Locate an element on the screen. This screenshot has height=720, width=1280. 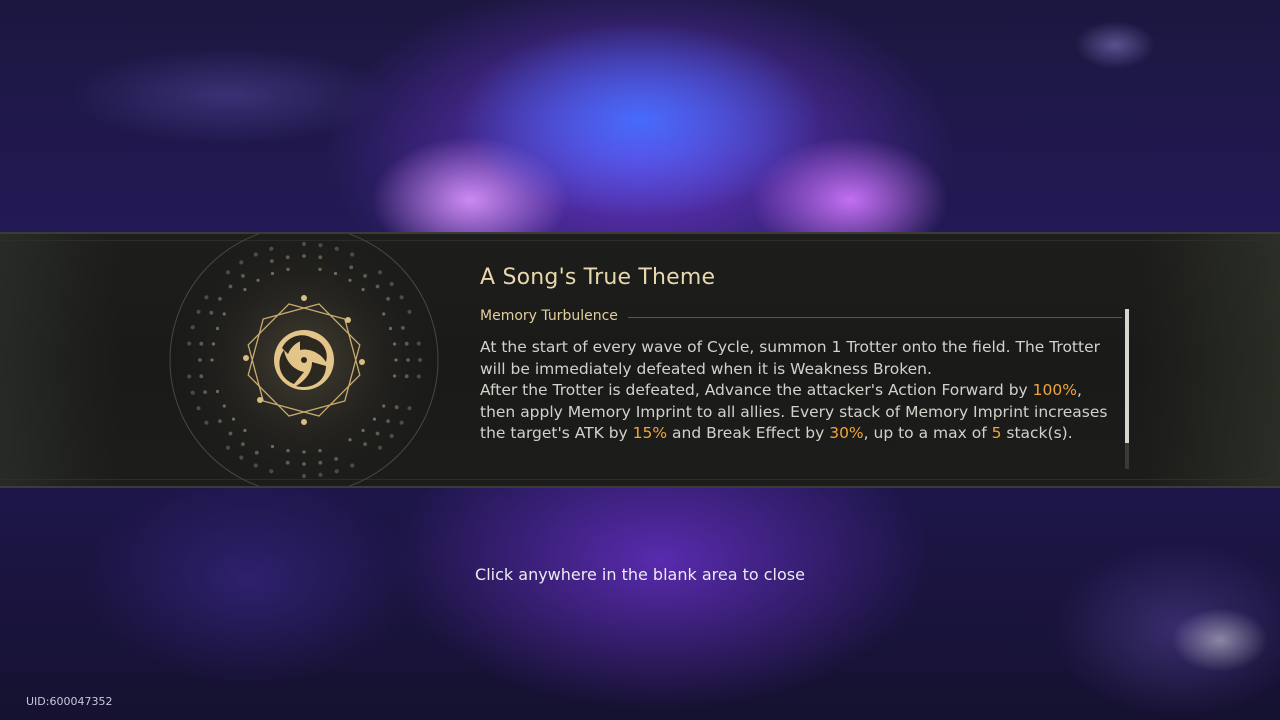
scrollbar-thumb is located at coordinates (1127, 376).